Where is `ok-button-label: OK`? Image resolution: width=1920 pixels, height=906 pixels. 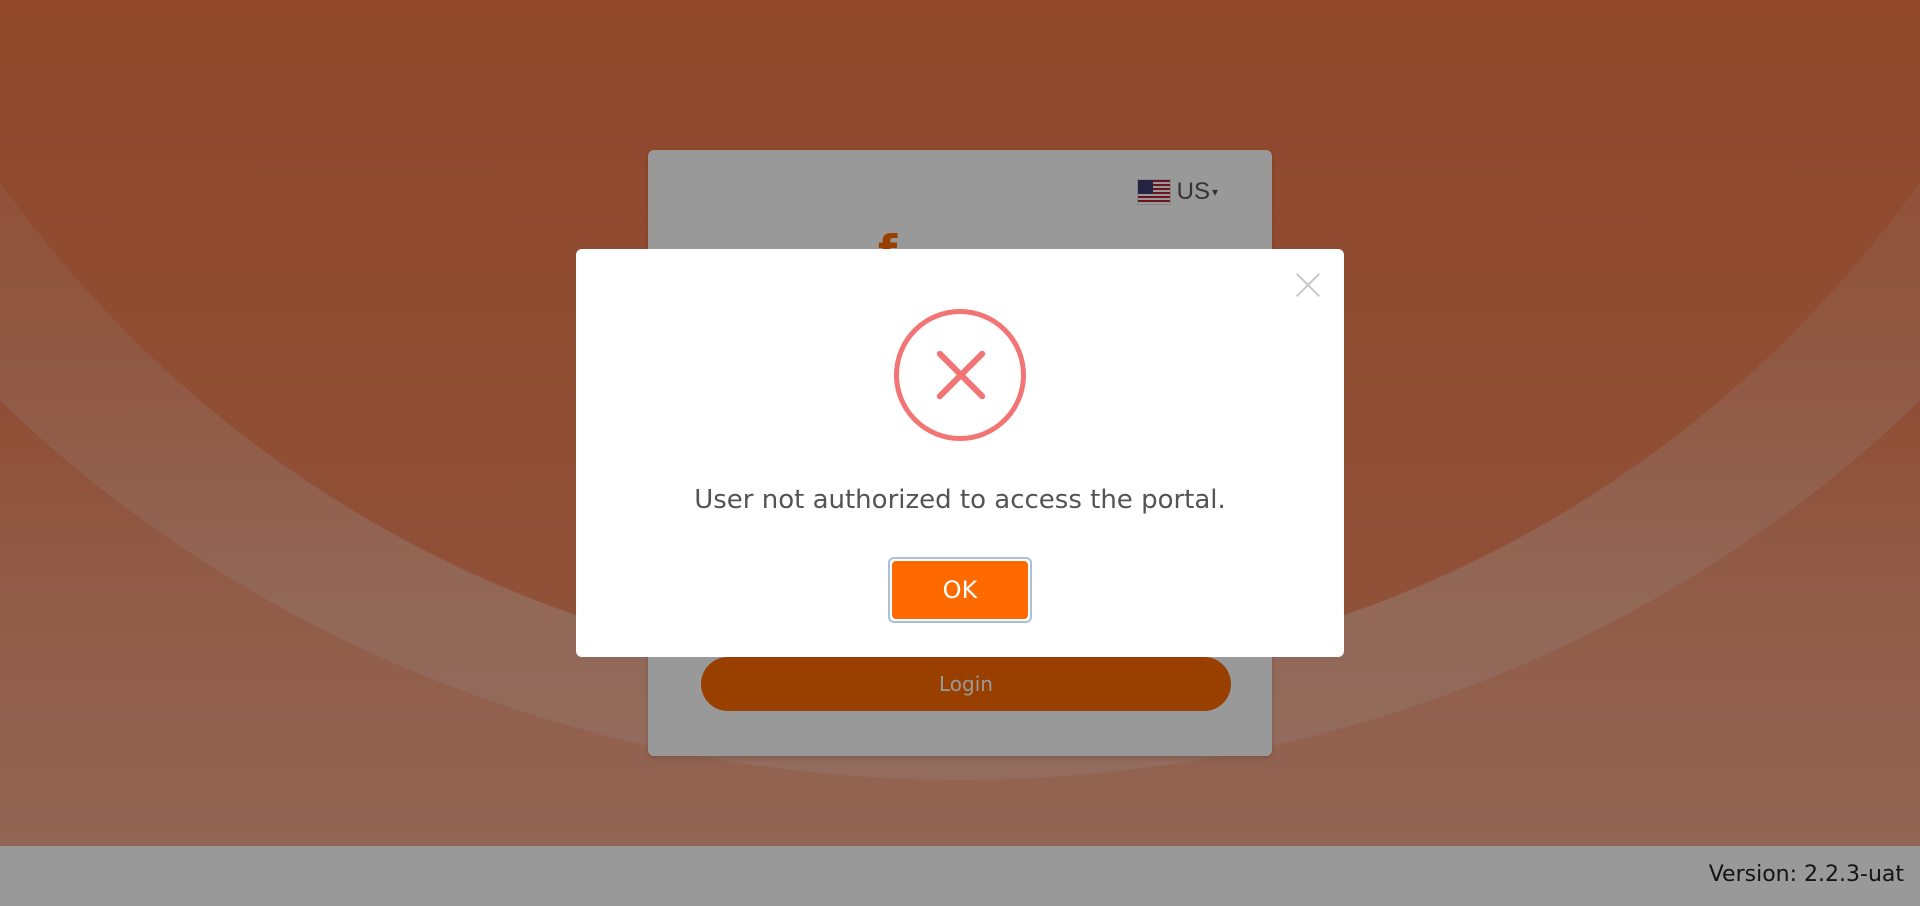
ok-button-label: OK is located at coordinates (960, 590).